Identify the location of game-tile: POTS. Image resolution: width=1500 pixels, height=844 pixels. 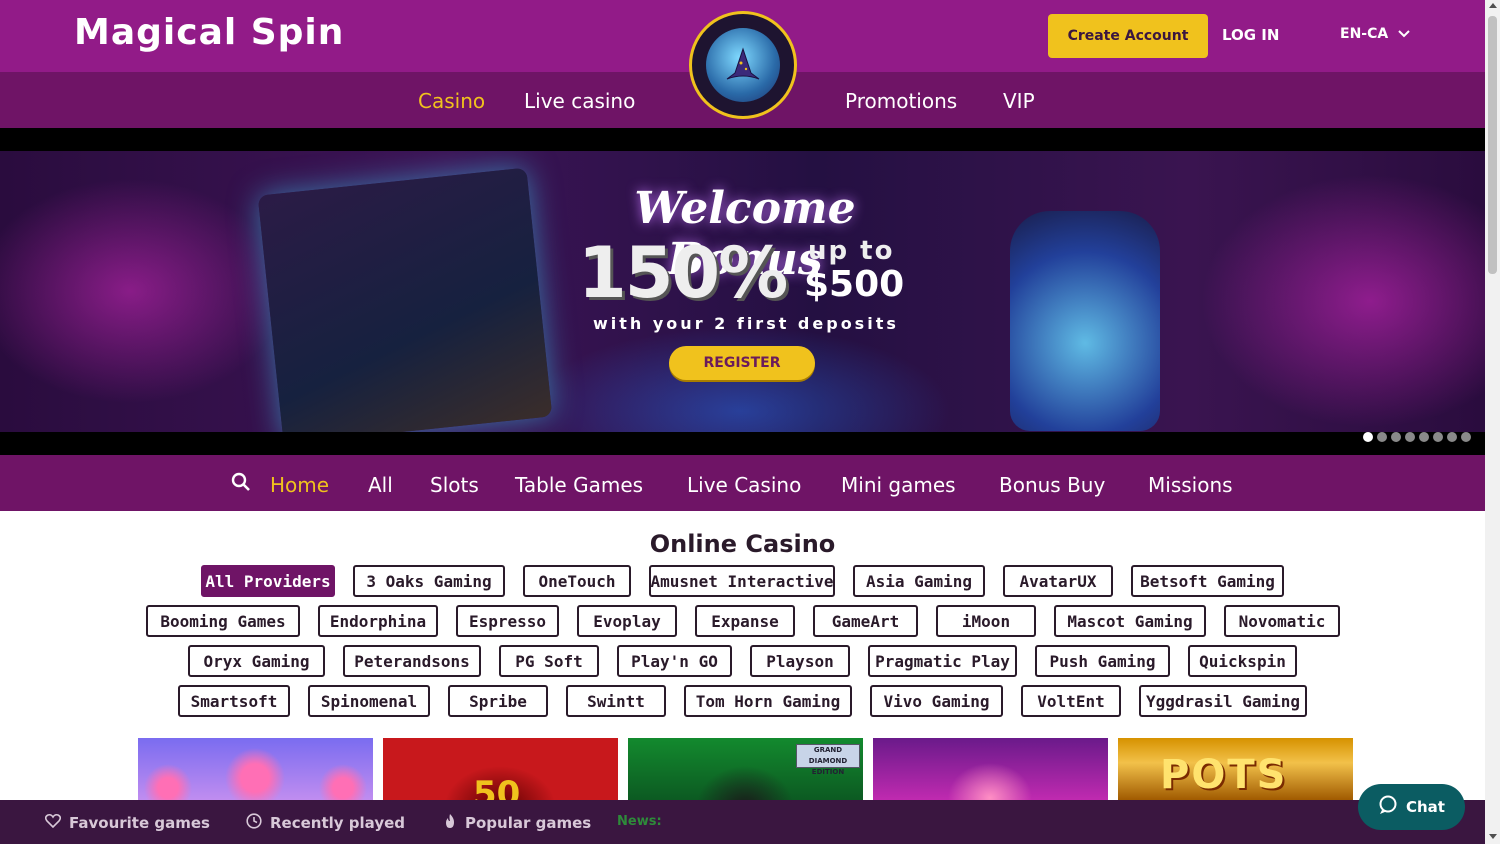
(1235, 769).